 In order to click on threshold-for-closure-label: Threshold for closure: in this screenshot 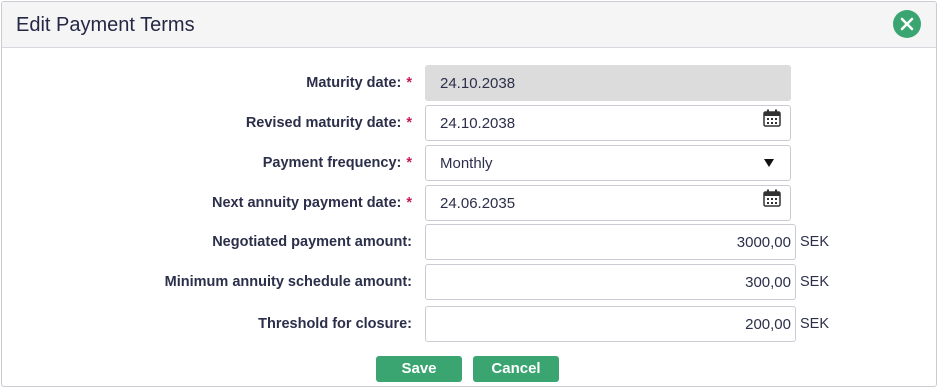, I will do `click(335, 324)`.